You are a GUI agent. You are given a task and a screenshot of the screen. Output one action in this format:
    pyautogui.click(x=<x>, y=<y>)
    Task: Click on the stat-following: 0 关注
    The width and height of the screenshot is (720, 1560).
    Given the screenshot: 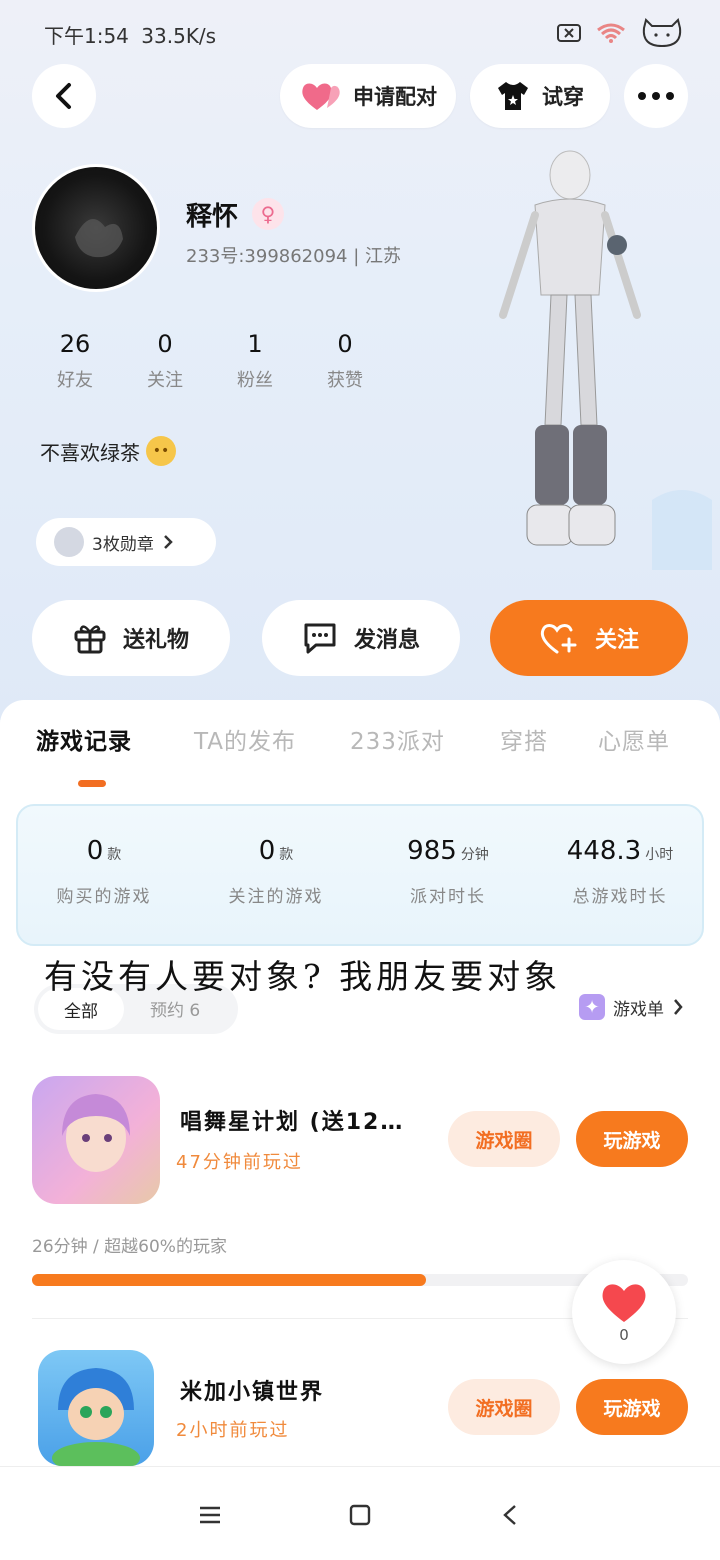 What is the action you would take?
    pyautogui.click(x=165, y=361)
    